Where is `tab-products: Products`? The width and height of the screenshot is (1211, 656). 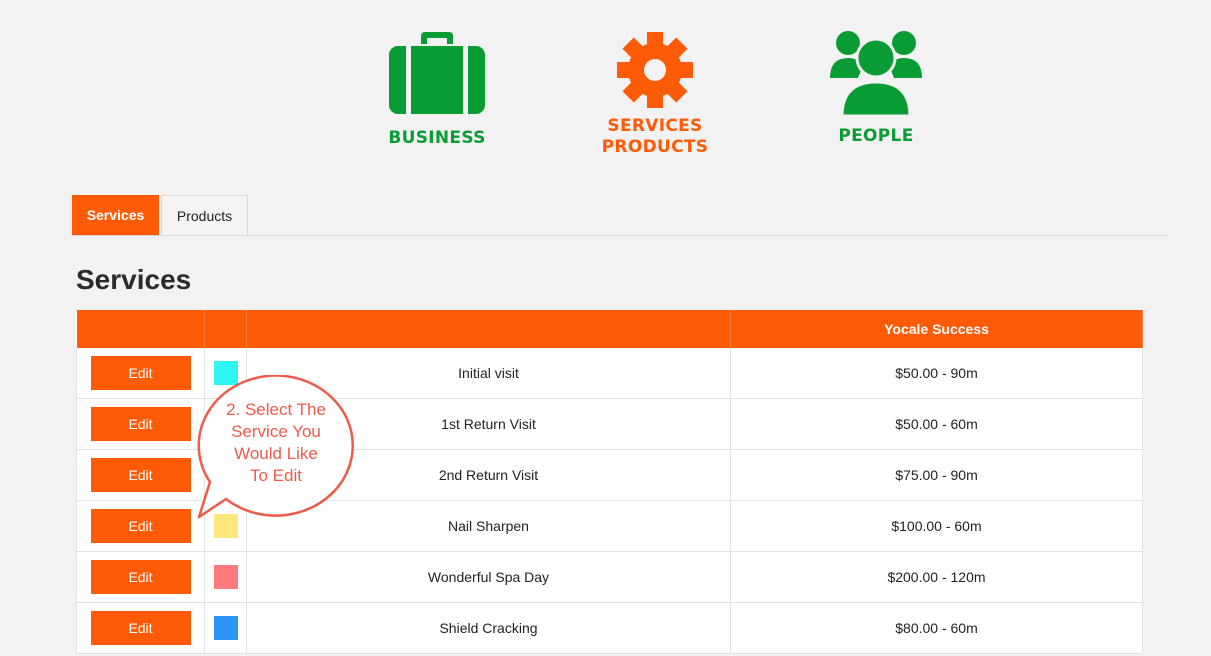 tab-products: Products is located at coordinates (204, 215).